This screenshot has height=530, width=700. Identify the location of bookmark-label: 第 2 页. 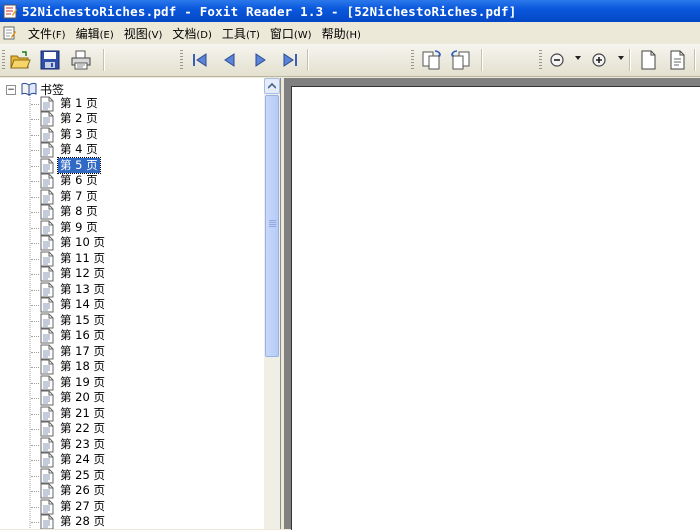
(79, 118).